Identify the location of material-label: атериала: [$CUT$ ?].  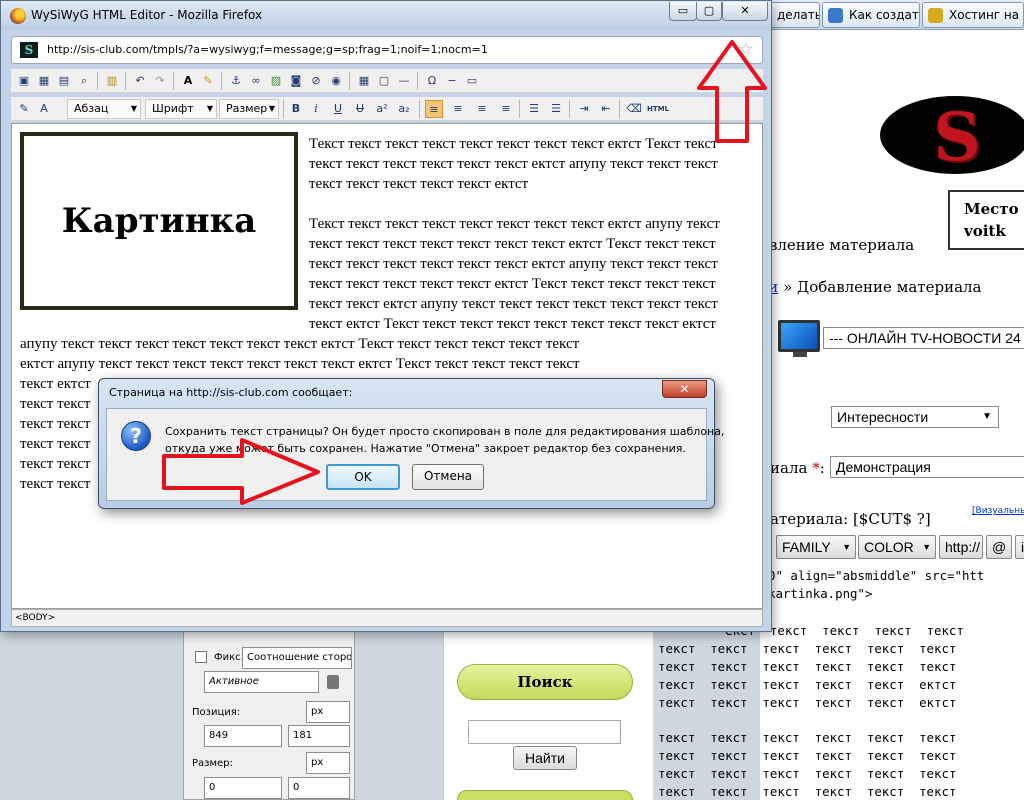
(850, 519).